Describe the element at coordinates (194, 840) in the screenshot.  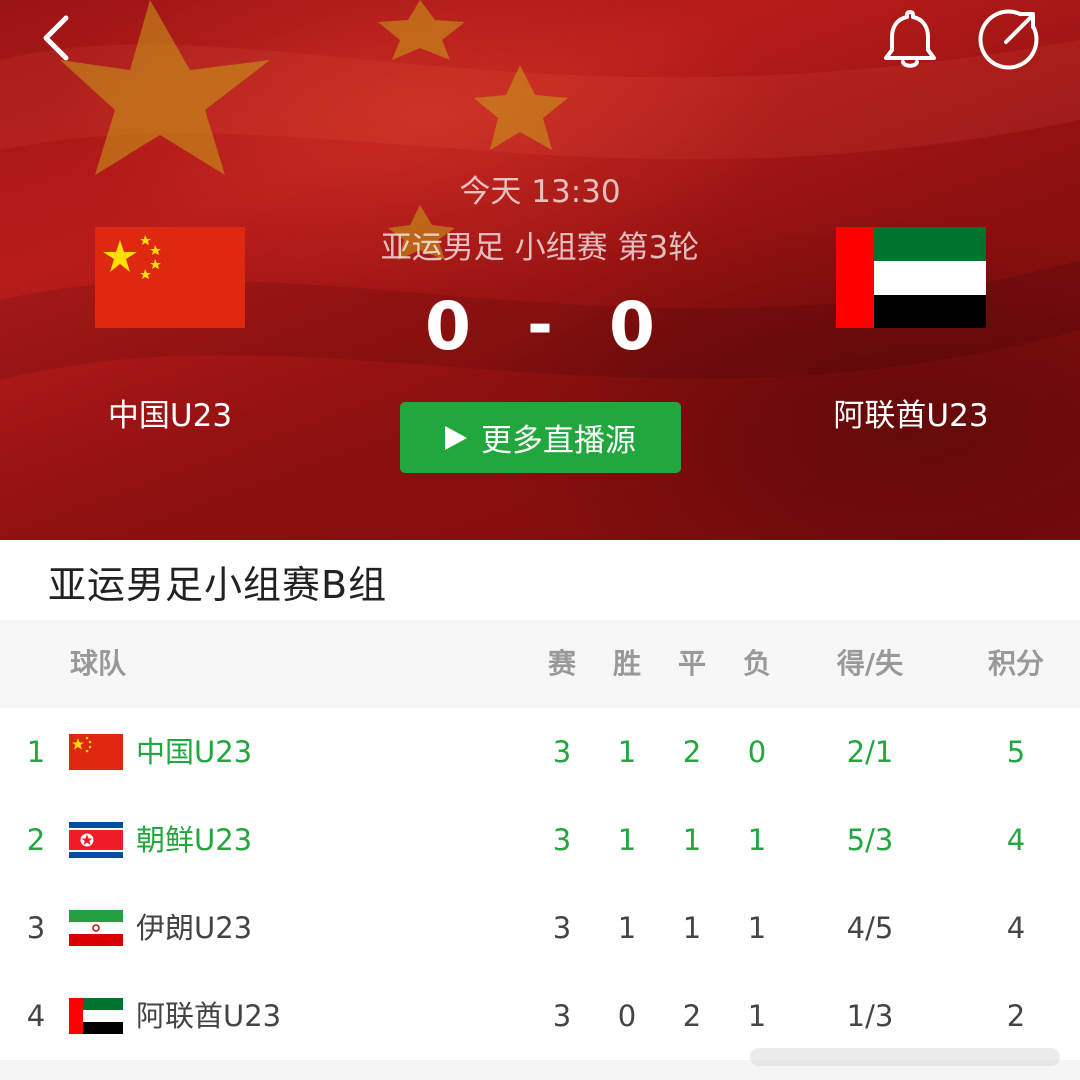
I see `team-name: 朝鲜U23` at that location.